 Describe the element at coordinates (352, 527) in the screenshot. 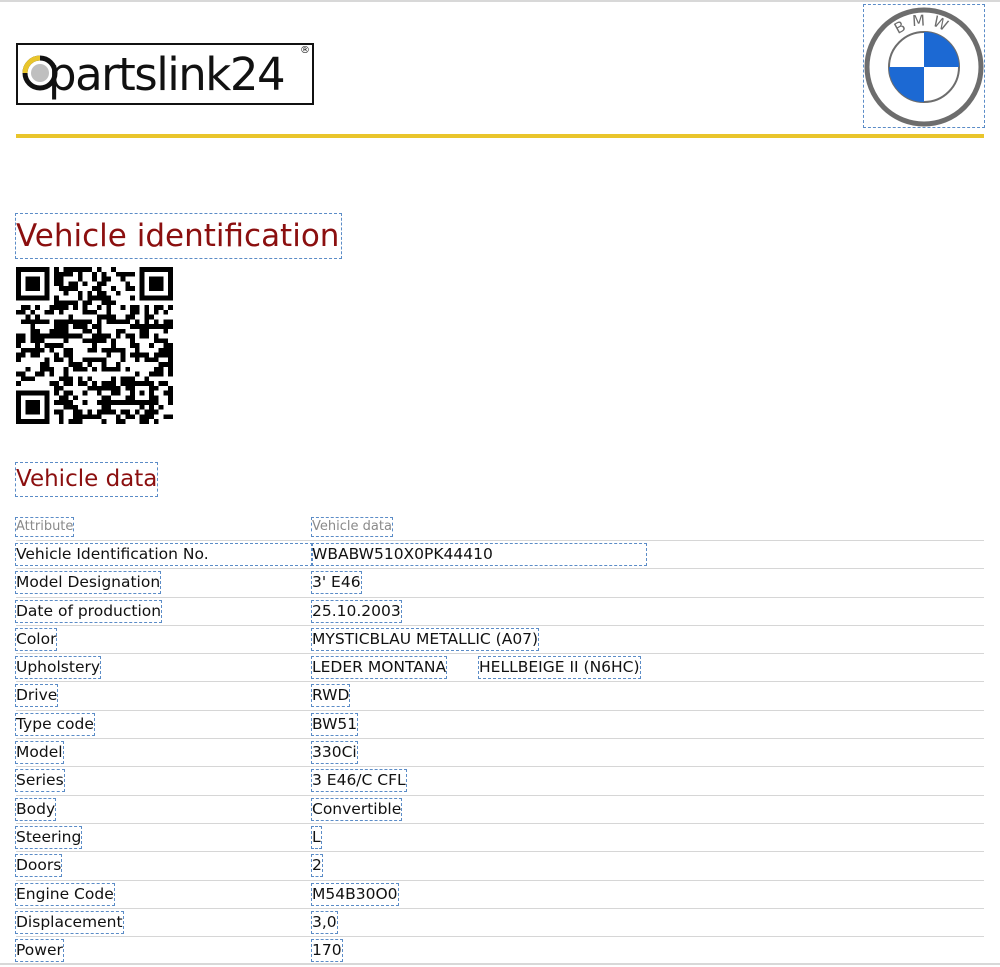

I see `column-header-vehicle-data: Vehicle data` at that location.